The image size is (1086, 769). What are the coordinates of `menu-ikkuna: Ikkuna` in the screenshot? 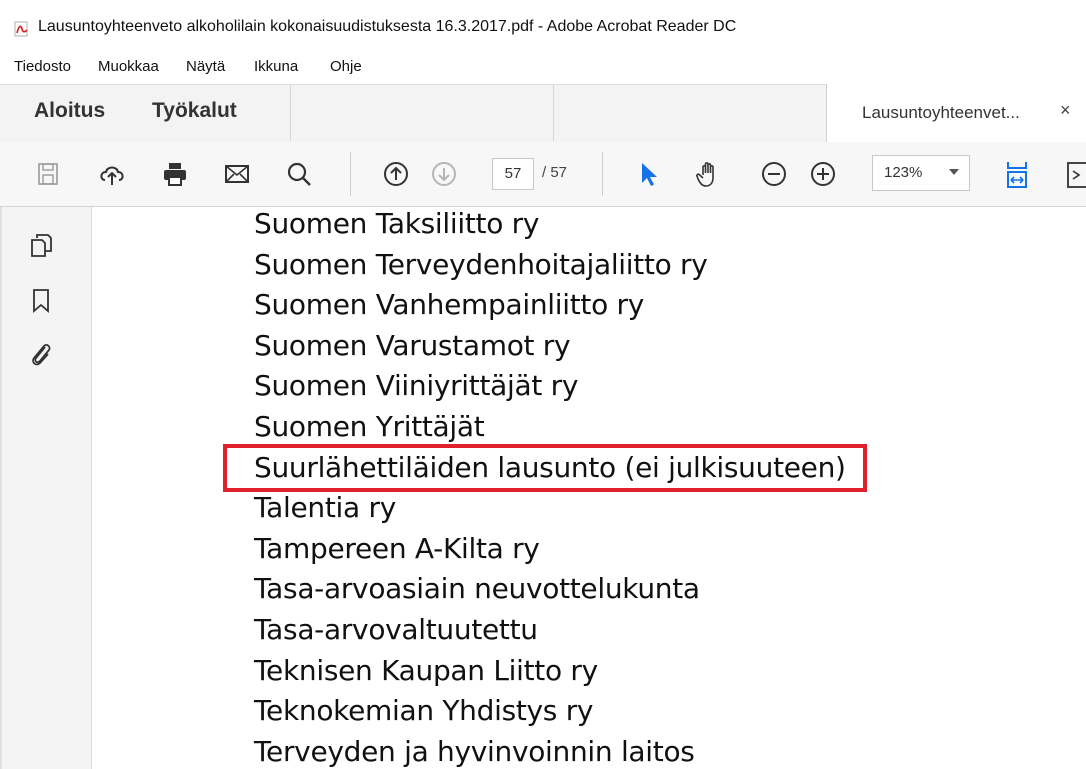 It's located at (276, 66).